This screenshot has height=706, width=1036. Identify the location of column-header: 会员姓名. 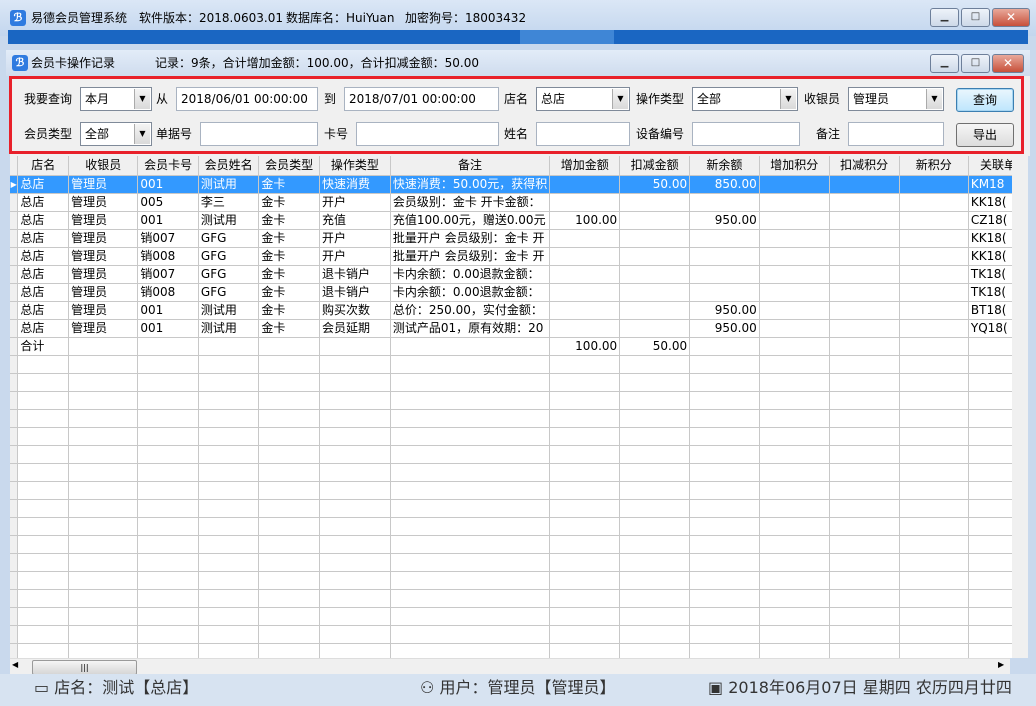
(229, 166).